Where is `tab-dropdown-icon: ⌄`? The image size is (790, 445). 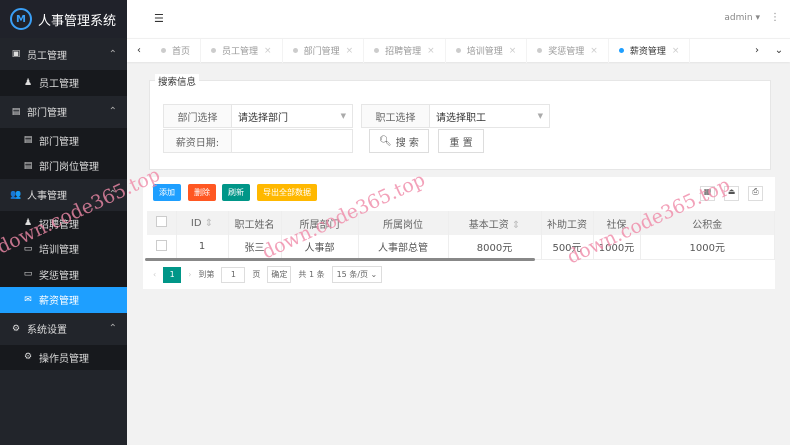 tab-dropdown-icon: ⌄ is located at coordinates (779, 50).